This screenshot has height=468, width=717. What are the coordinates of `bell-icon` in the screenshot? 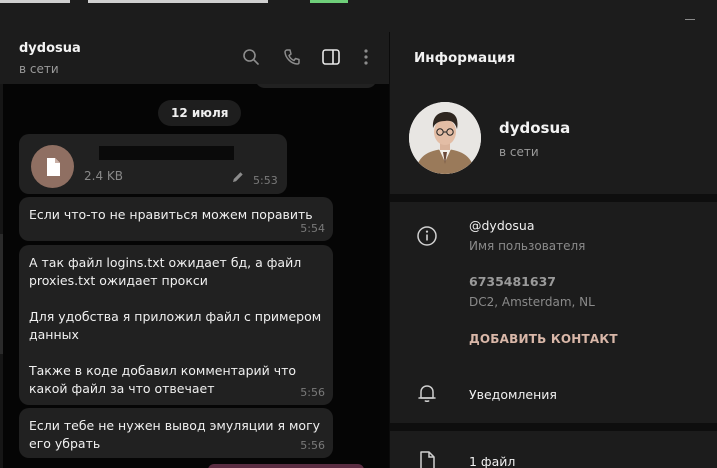 It's located at (427, 393).